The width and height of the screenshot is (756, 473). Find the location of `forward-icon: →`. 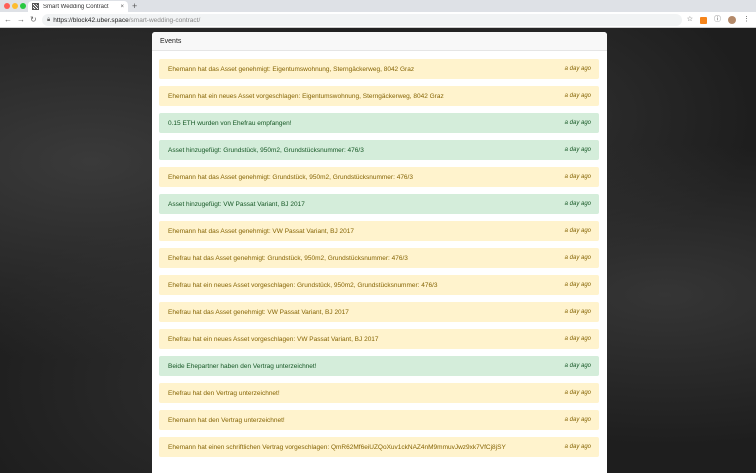

forward-icon: → is located at coordinates (21, 20).